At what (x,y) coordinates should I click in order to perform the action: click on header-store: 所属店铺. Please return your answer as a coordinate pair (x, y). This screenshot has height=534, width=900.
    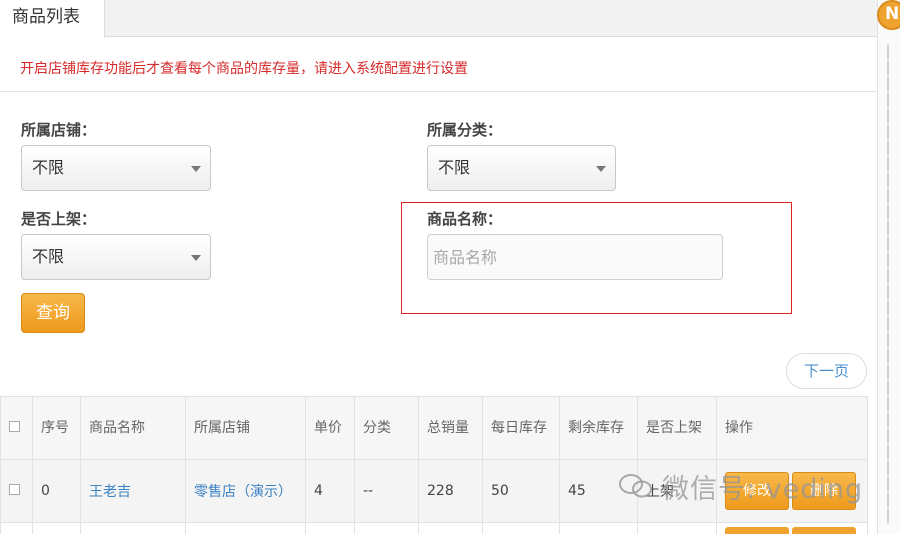
    Looking at the image, I should click on (245, 428).